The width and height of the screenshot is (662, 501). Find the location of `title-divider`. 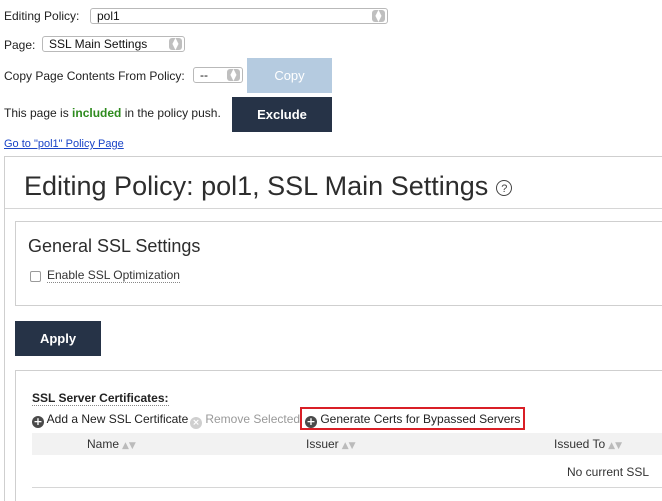

title-divider is located at coordinates (333, 208).